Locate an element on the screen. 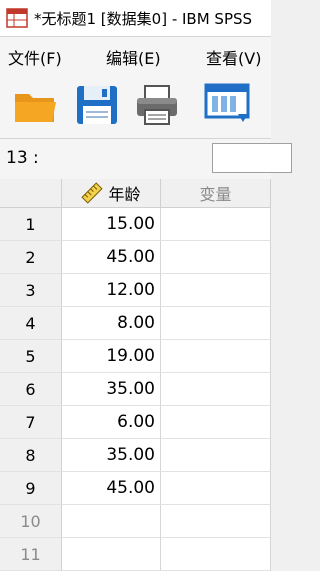 Image resolution: width=320 pixels, height=571 pixels. row-header: 7 is located at coordinates (31, 422).